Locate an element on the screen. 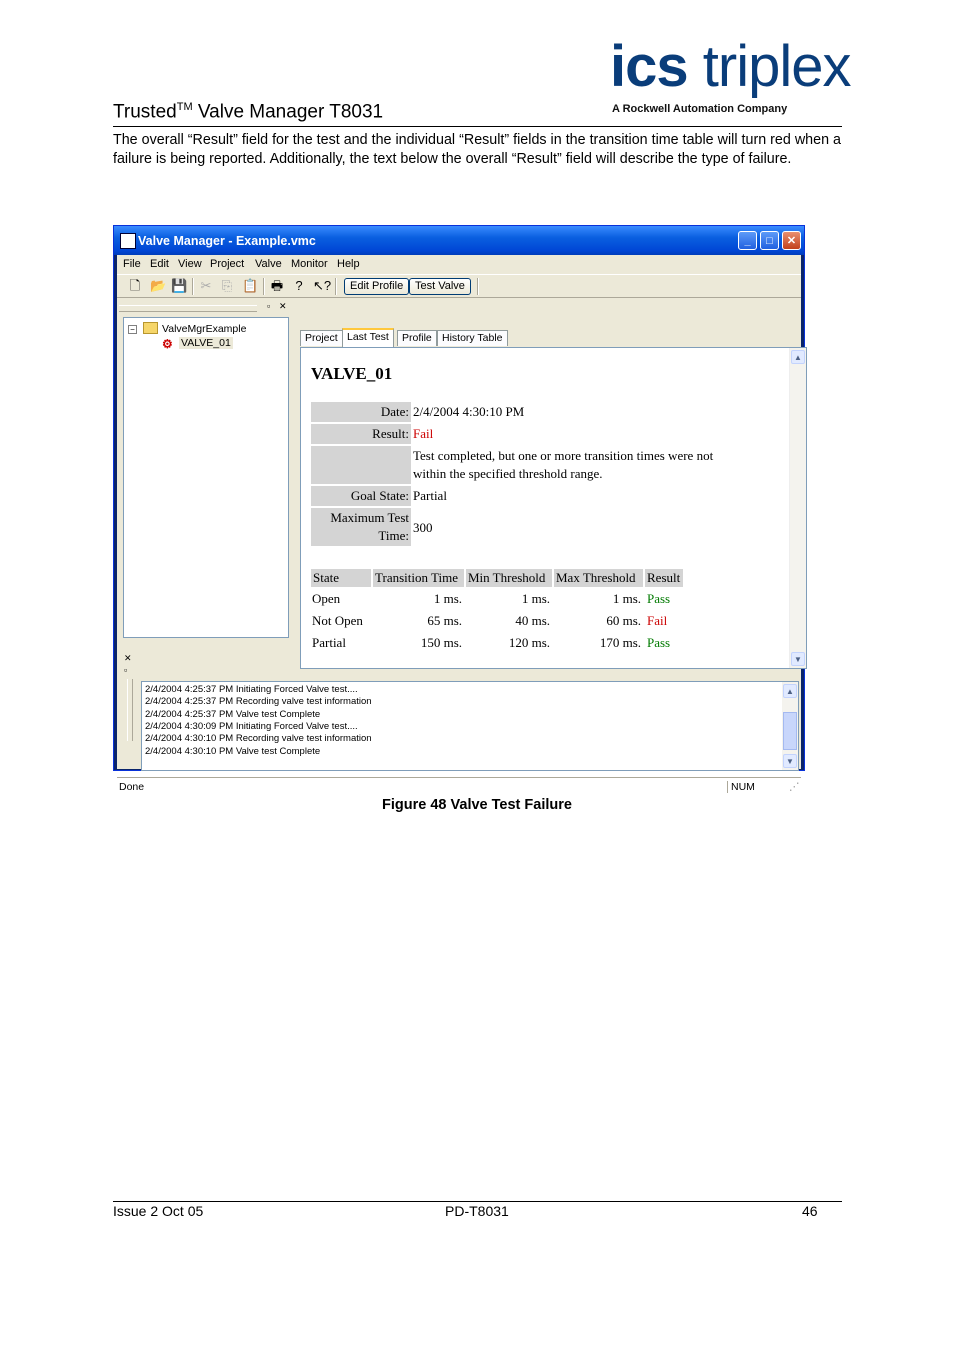 This screenshot has height=1351, width=954. row-min: 1 ms. is located at coordinates (535, 598).